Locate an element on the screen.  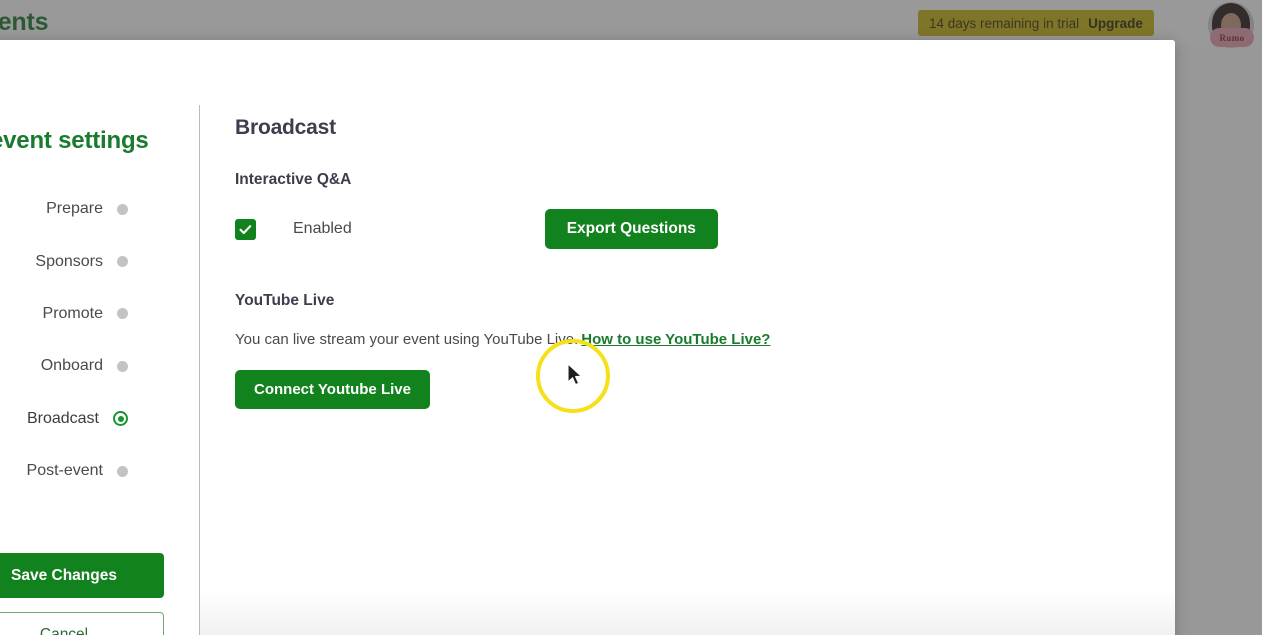
sidebar-item-promote: Promote is located at coordinates (82, 314).